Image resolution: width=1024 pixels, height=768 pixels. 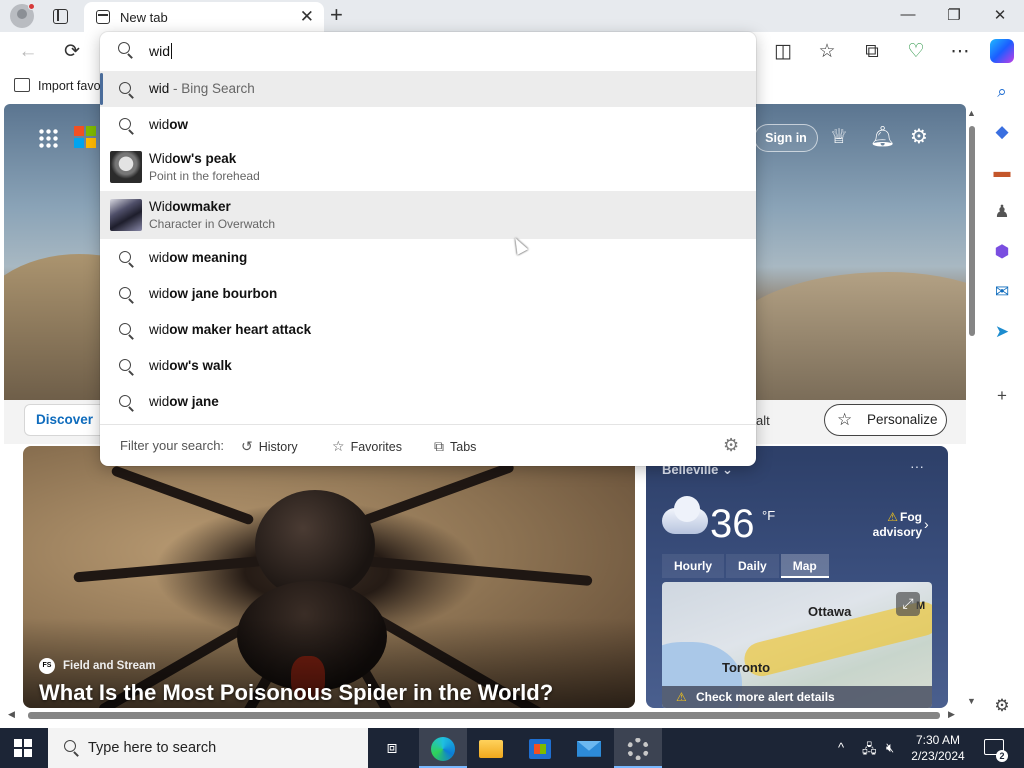 What do you see at coordinates (972, 407) in the screenshot?
I see `vertical-scrollbar: ▲ ▼` at bounding box center [972, 407].